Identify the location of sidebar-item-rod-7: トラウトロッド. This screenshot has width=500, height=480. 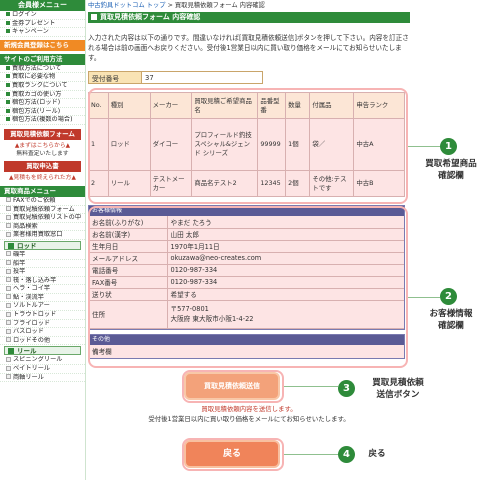
(42, 315).